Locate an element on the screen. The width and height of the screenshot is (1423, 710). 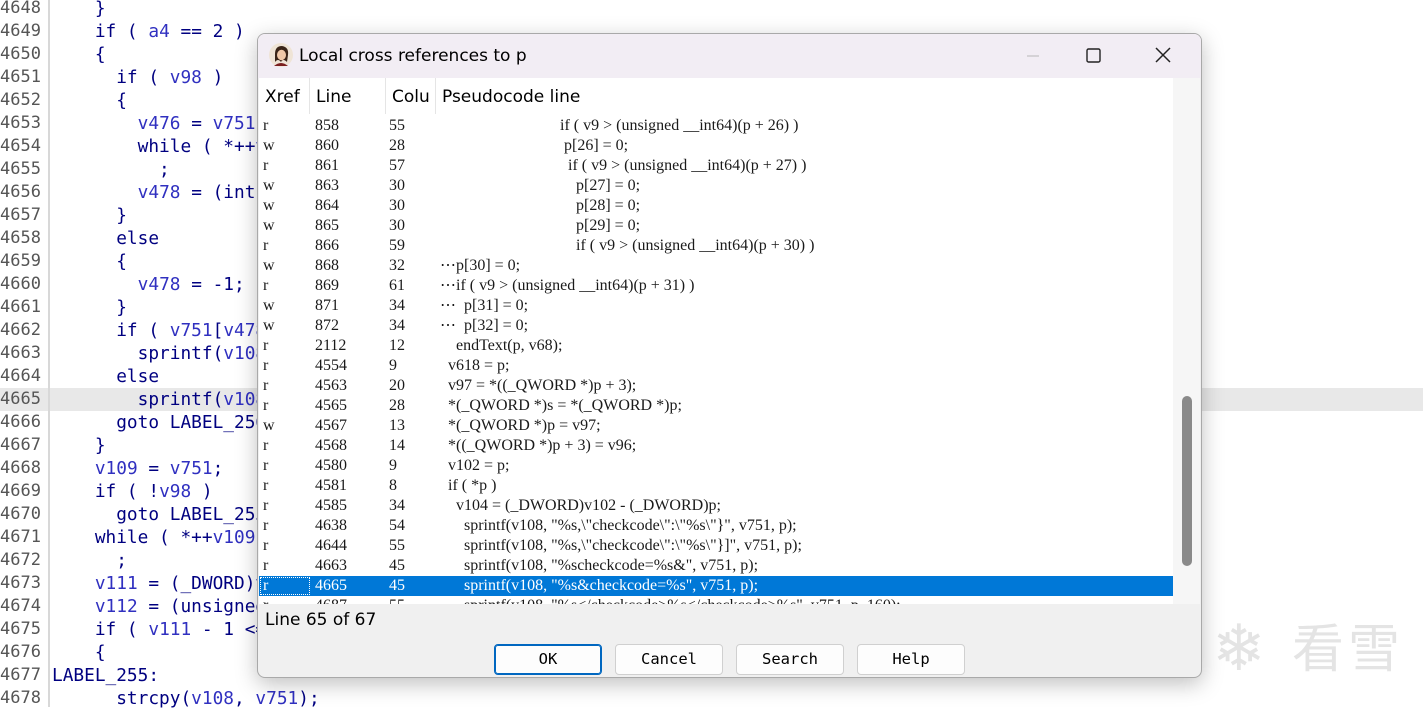
xref-row: r 4581 8 if ( *p ) is located at coordinates (716, 486).